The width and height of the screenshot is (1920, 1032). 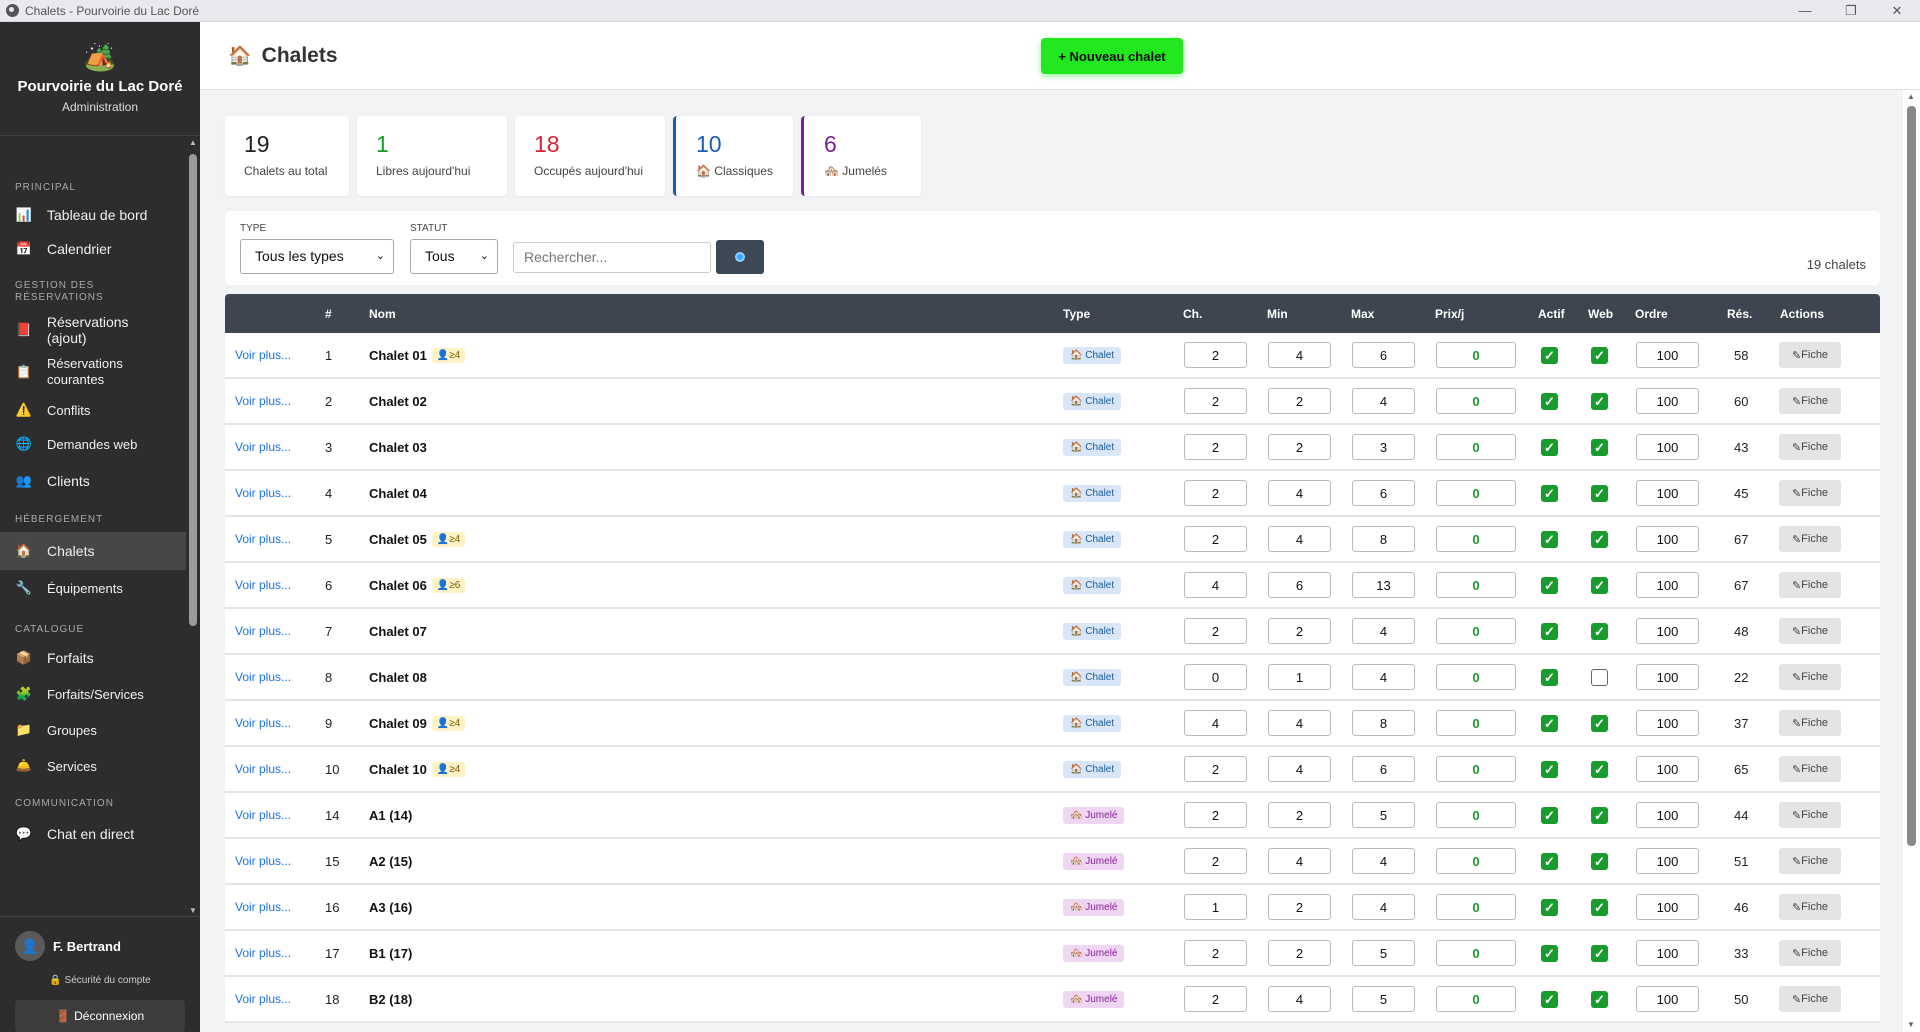 I want to click on sidebar-scroll-thumb, so click(x=193, y=390).